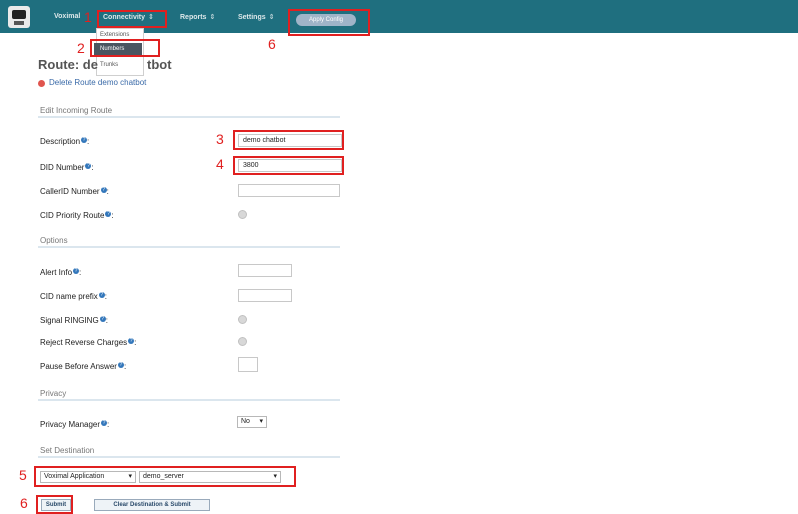 This screenshot has width=798, height=514. Describe the element at coordinates (242, 341) in the screenshot. I see `reject-reverse-checkbox` at that location.